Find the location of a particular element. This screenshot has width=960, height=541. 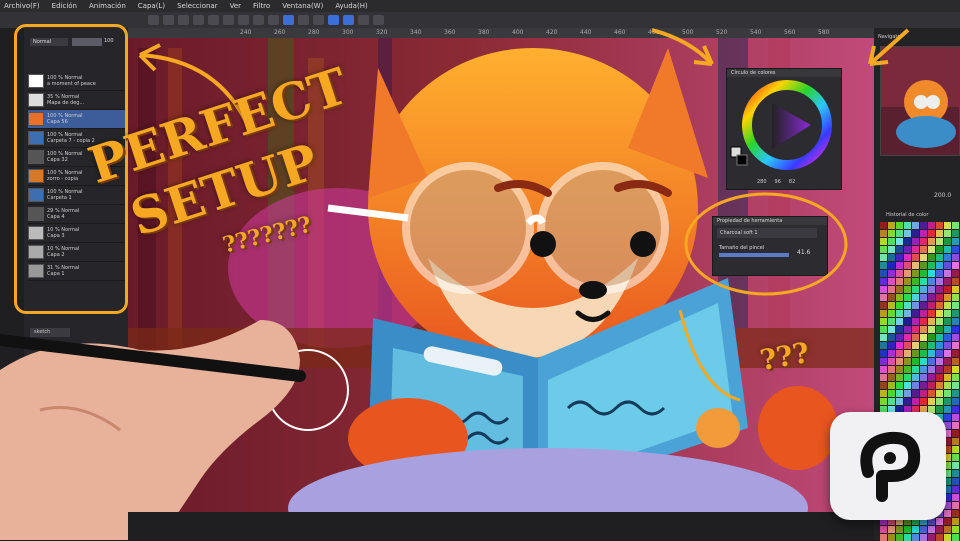

menu-ventana: Ventana(W) is located at coordinates (302, 6).